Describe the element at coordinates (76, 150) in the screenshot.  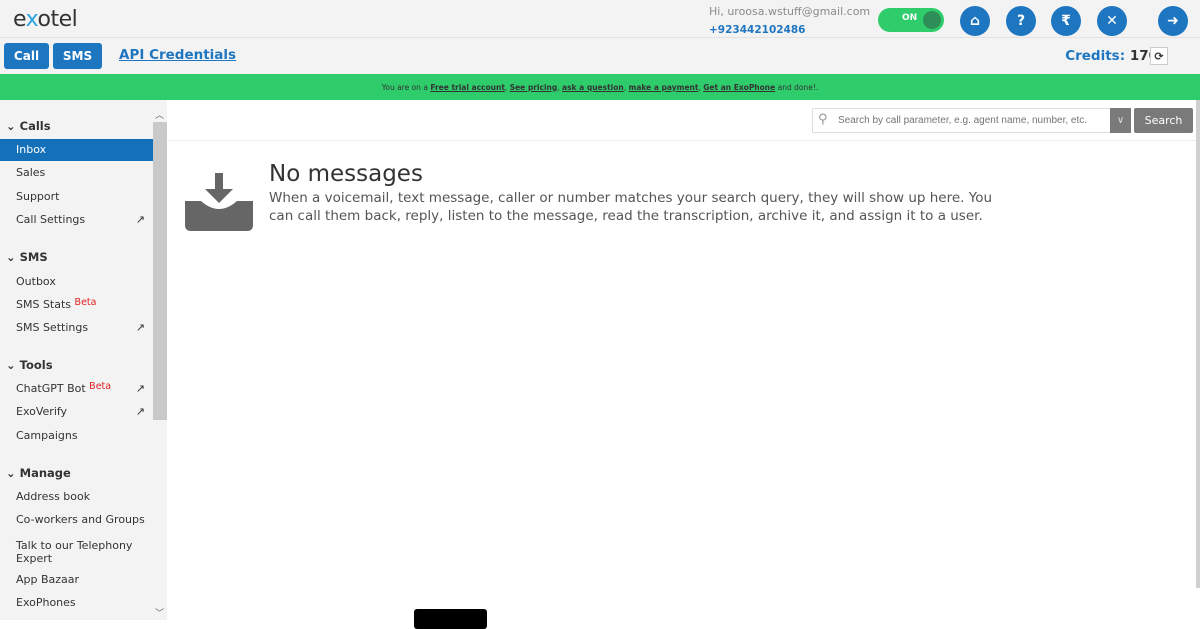
I see `sidebar-item-inbox: Inbox` at that location.